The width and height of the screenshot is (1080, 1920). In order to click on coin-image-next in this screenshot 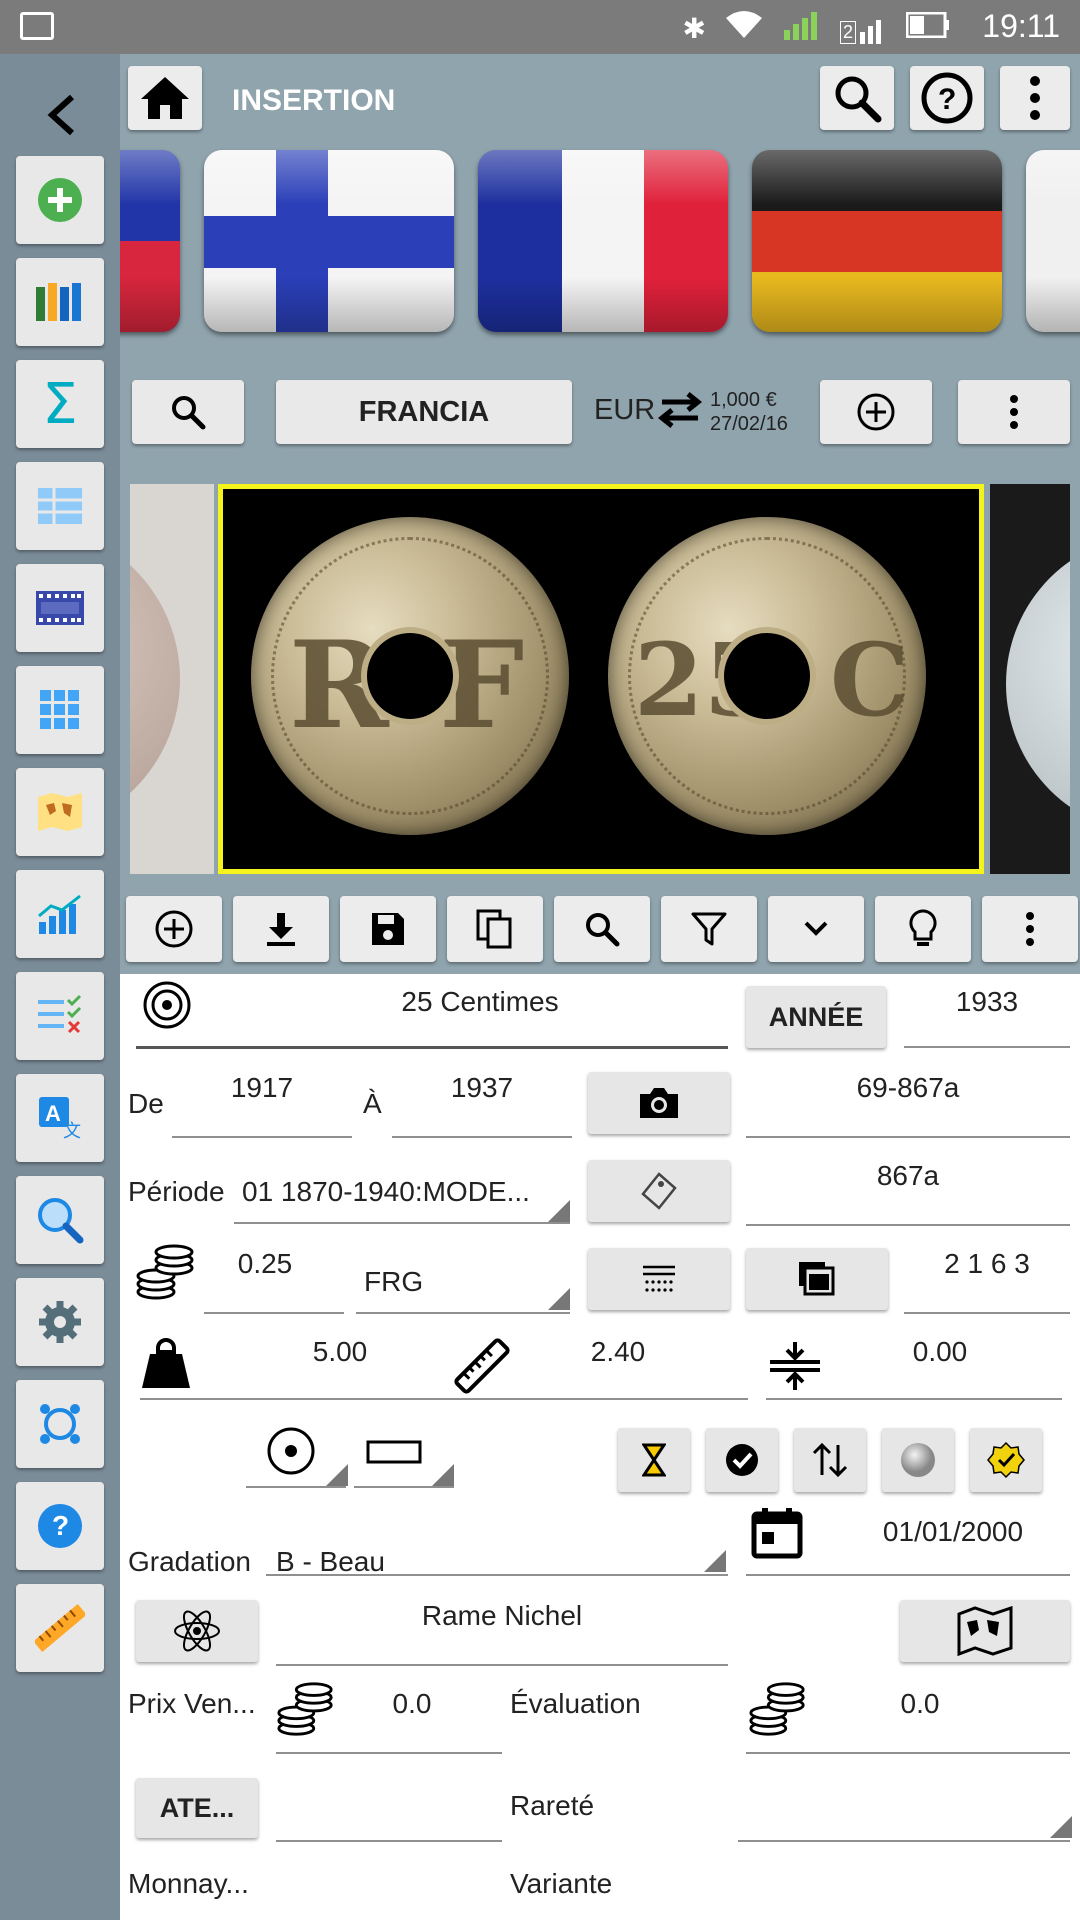, I will do `click(1030, 679)`.